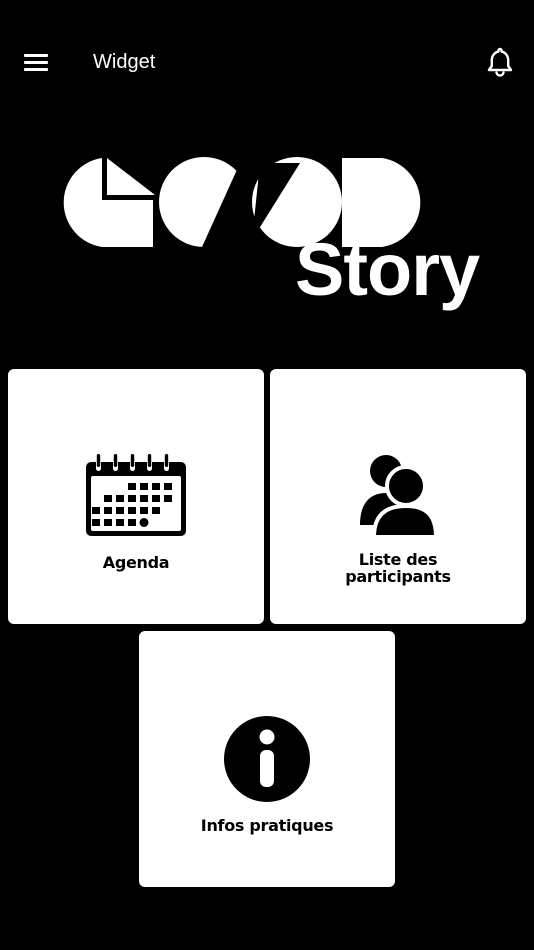  I want to click on logo-story-text: Story, so click(387, 269).